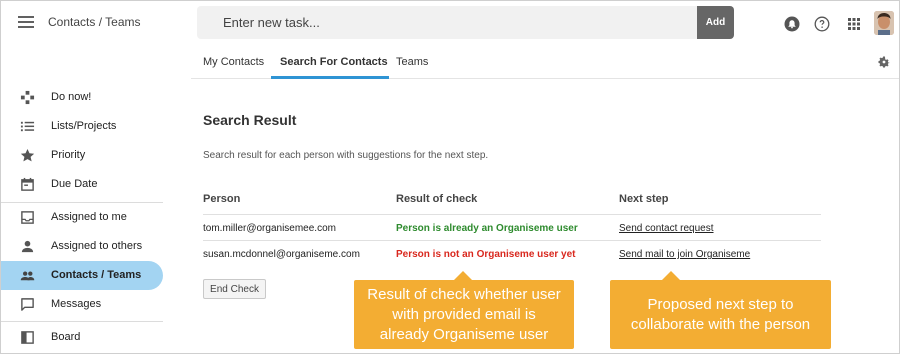 Image resolution: width=900 pixels, height=354 pixels. What do you see at coordinates (76, 304) in the screenshot?
I see `sidebar-item-label: Messages` at bounding box center [76, 304].